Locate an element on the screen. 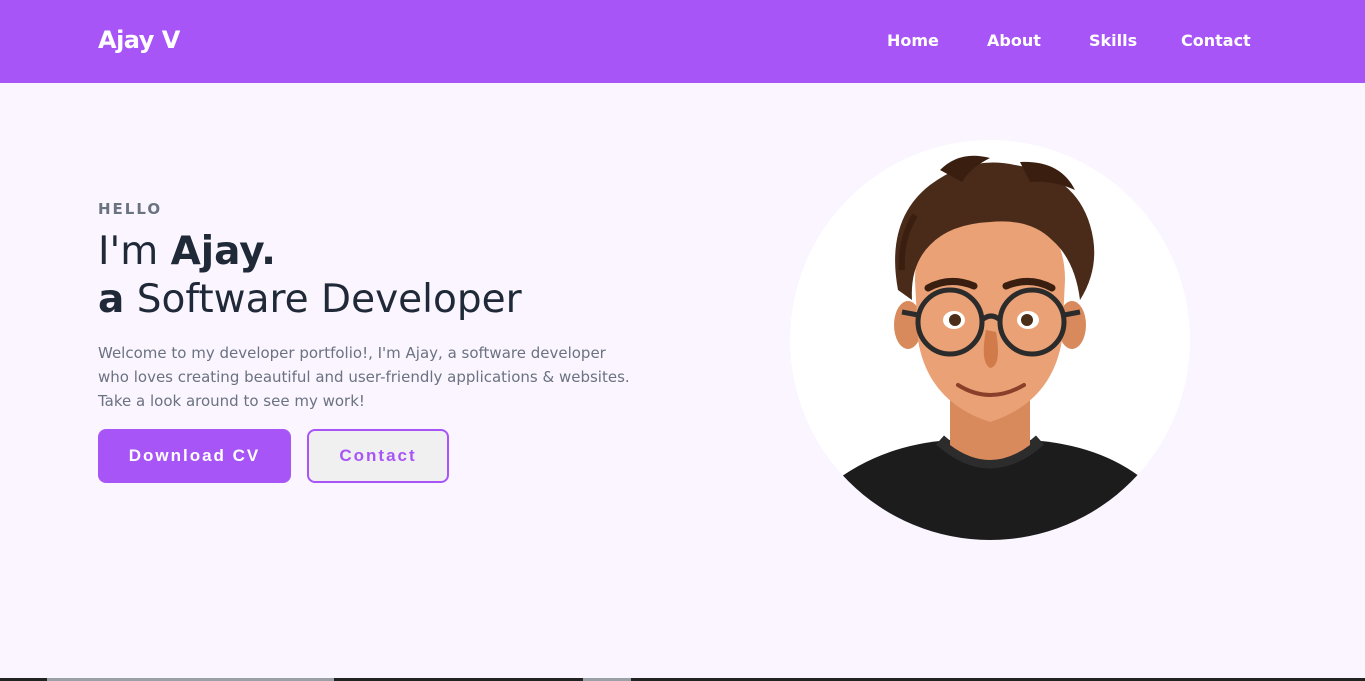 Image resolution: width=1365 pixels, height=681 pixels. nav-link-skills: Skills is located at coordinates (1113, 40).